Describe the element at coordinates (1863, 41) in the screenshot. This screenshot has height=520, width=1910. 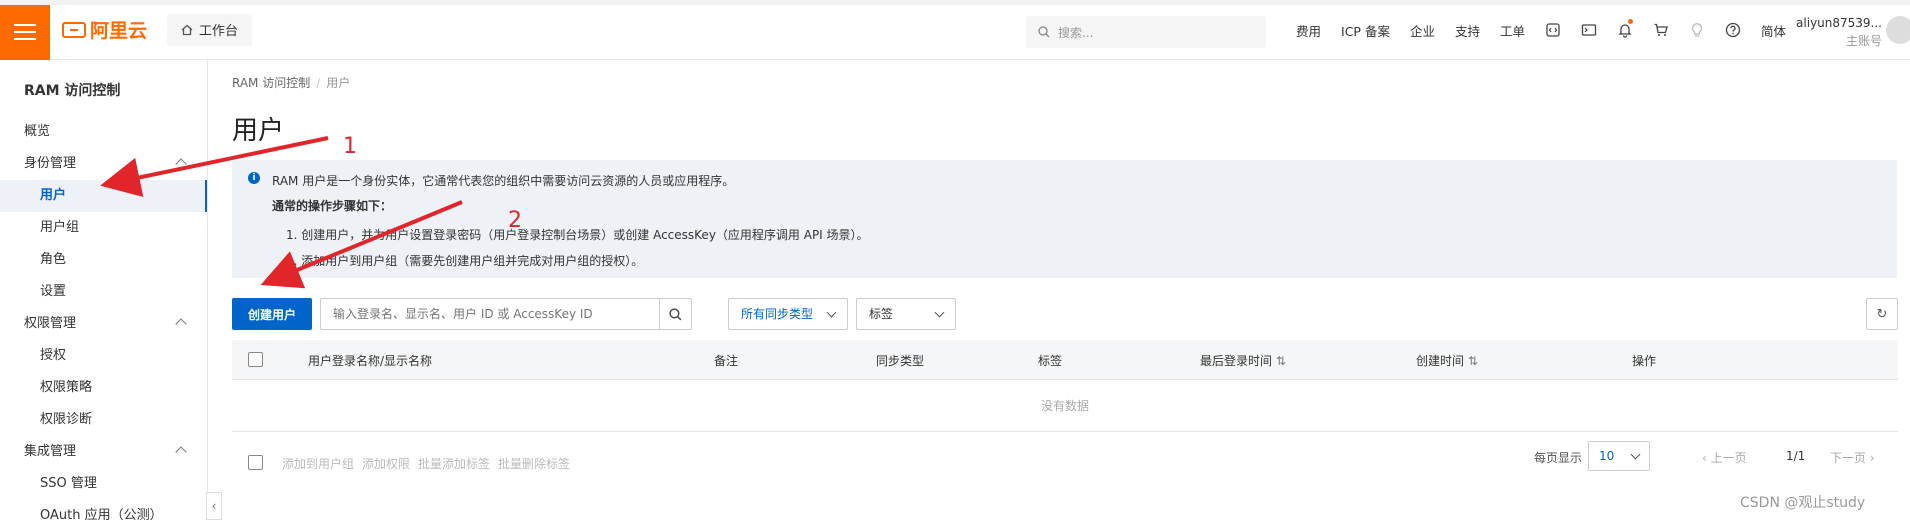
I see `account-type: 主账号` at that location.